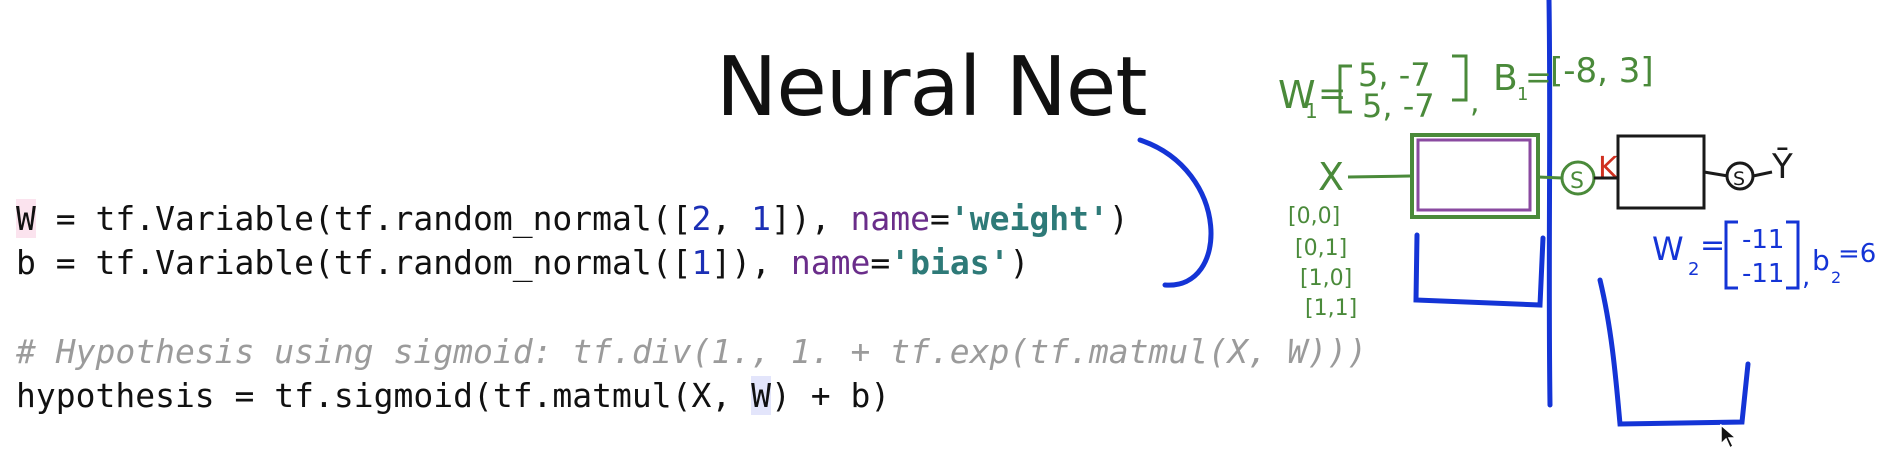  I want to click on layer1-box, so click(1475, 176).